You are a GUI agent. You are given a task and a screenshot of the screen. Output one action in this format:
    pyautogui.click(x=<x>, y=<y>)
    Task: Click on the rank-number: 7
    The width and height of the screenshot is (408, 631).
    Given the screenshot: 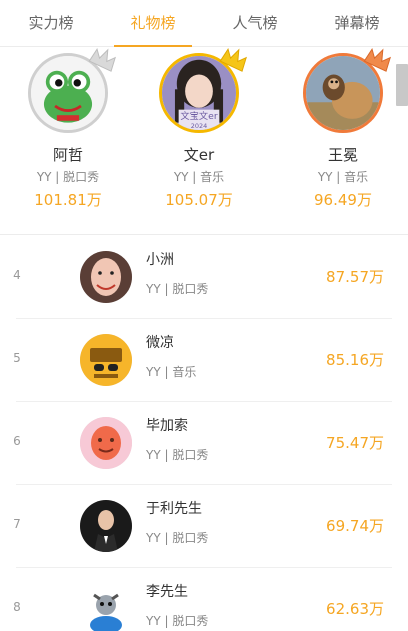 What is the action you would take?
    pyautogui.click(x=17, y=524)
    